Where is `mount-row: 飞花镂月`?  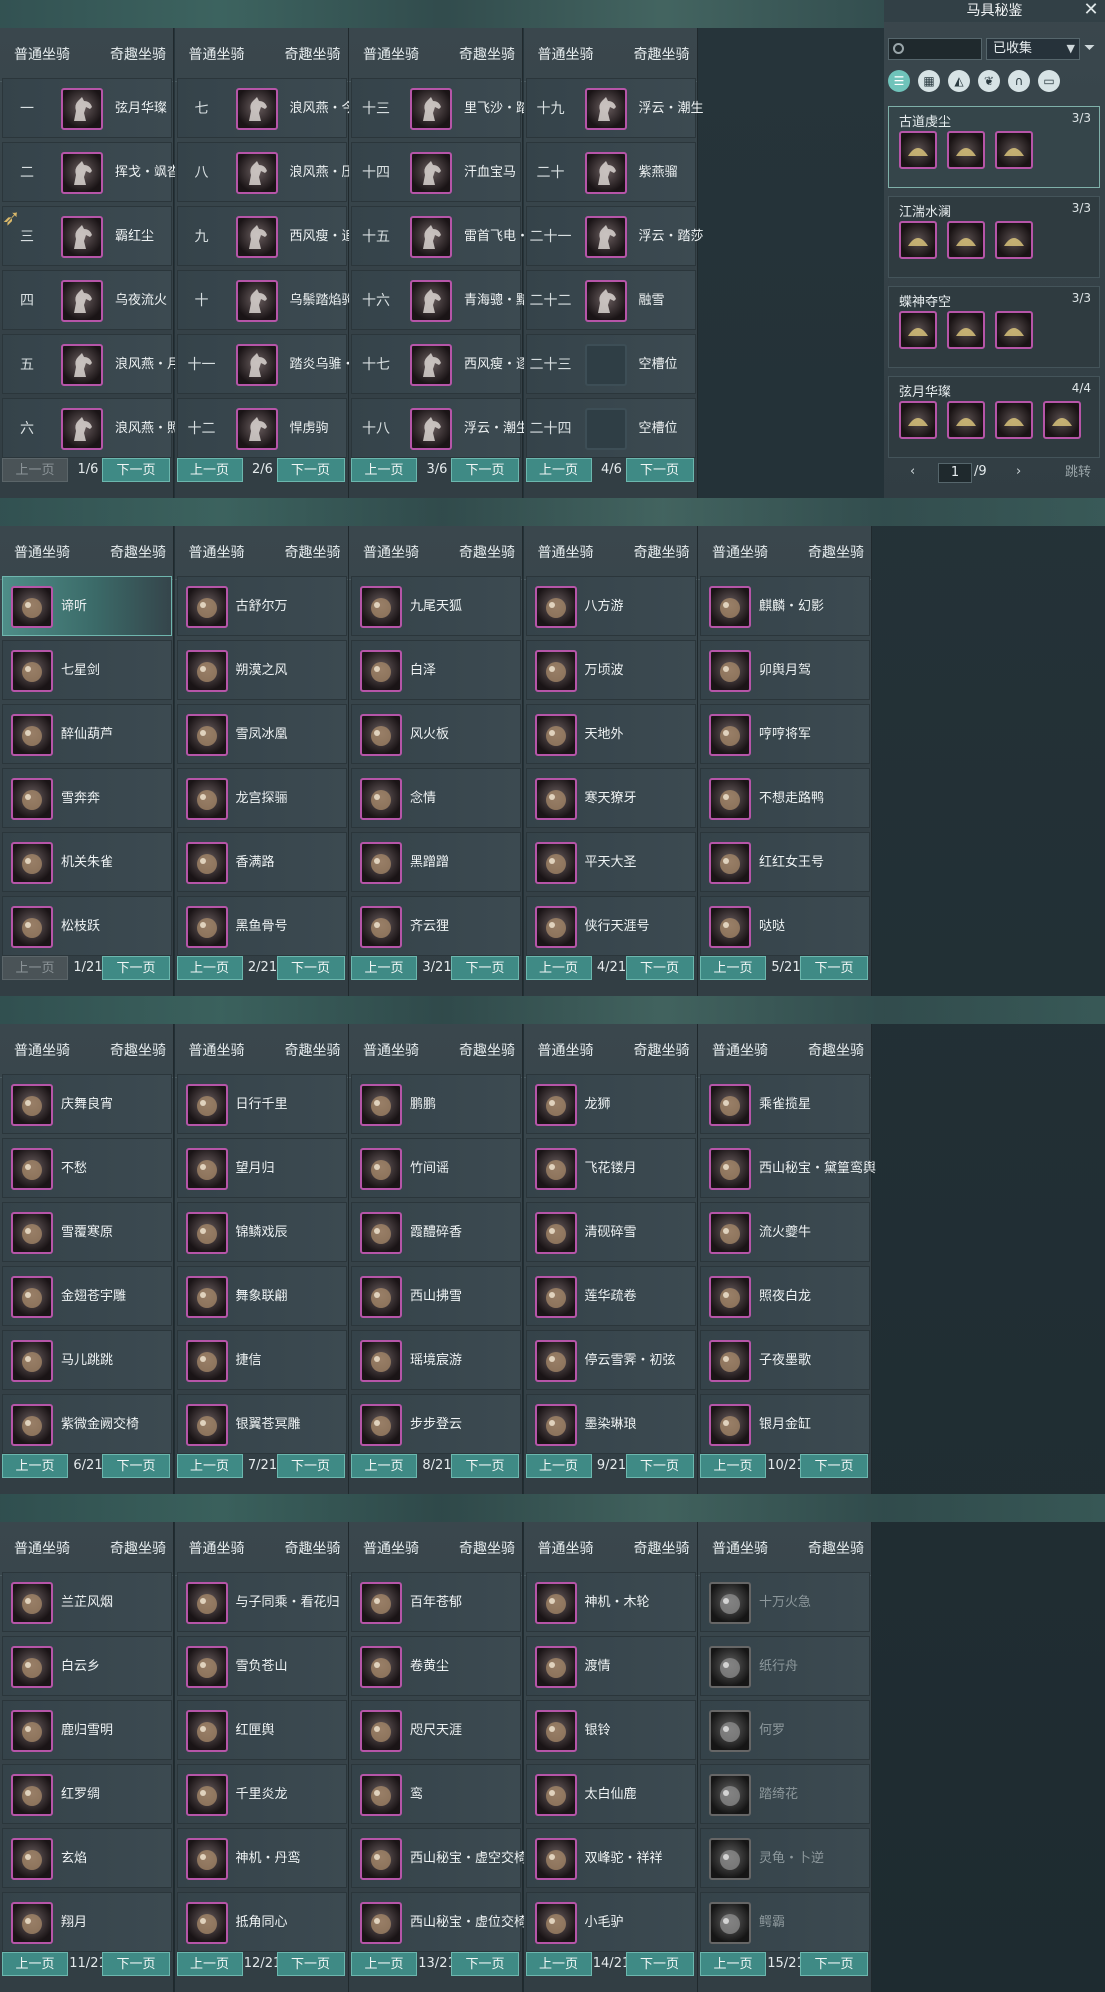 mount-row: 飞花镂月 is located at coordinates (610, 1168).